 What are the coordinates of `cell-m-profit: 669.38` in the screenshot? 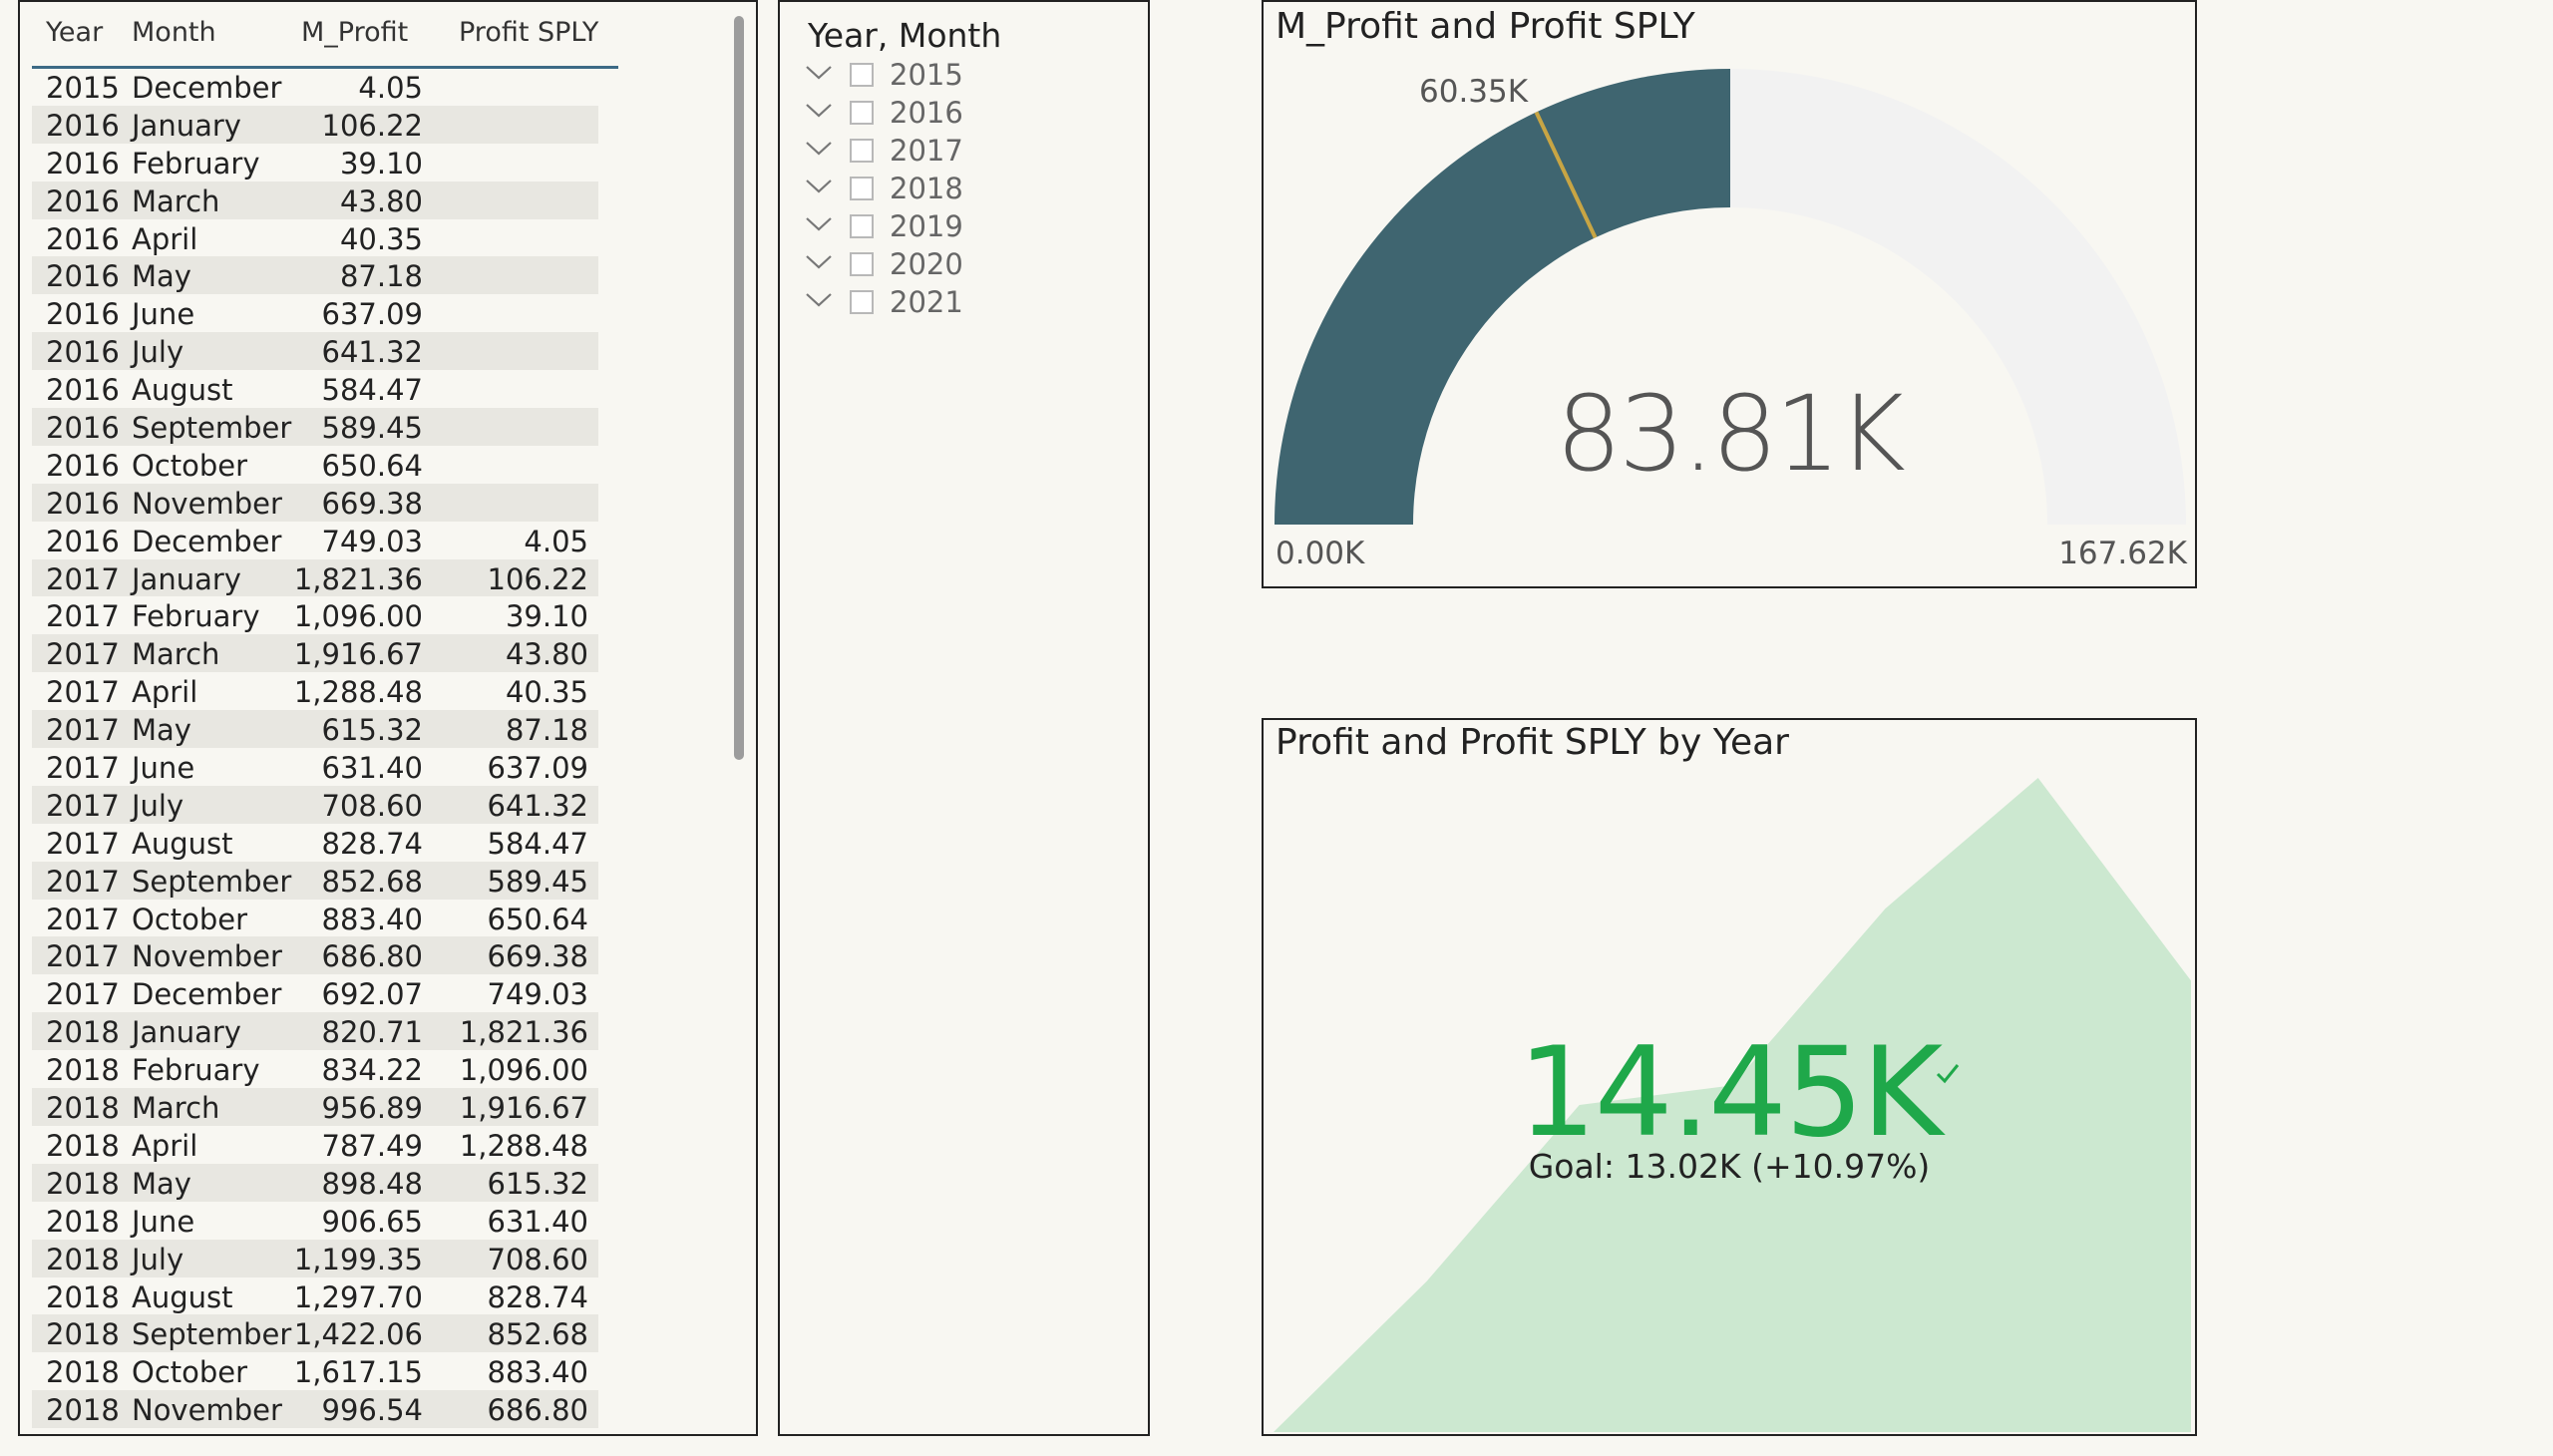 It's located at (372, 503).